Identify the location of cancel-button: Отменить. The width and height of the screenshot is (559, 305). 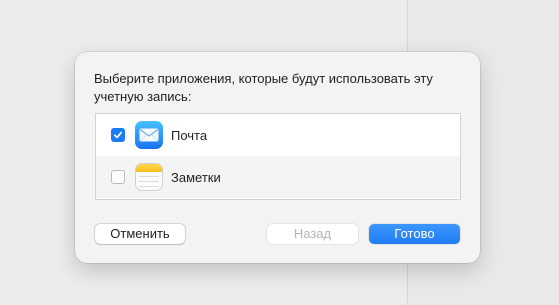
(140, 234).